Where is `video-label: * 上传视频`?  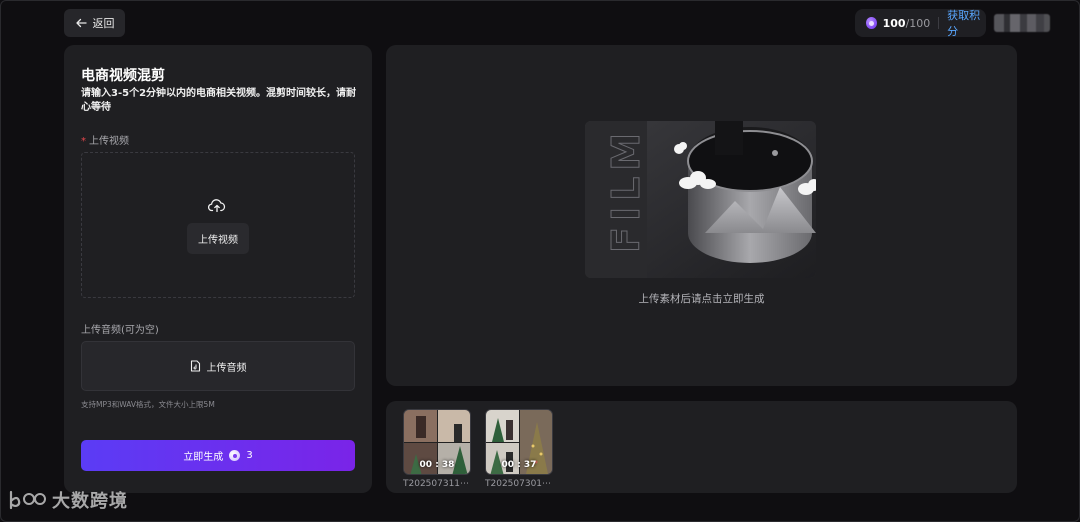
video-label: * 上传视频 is located at coordinates (105, 139).